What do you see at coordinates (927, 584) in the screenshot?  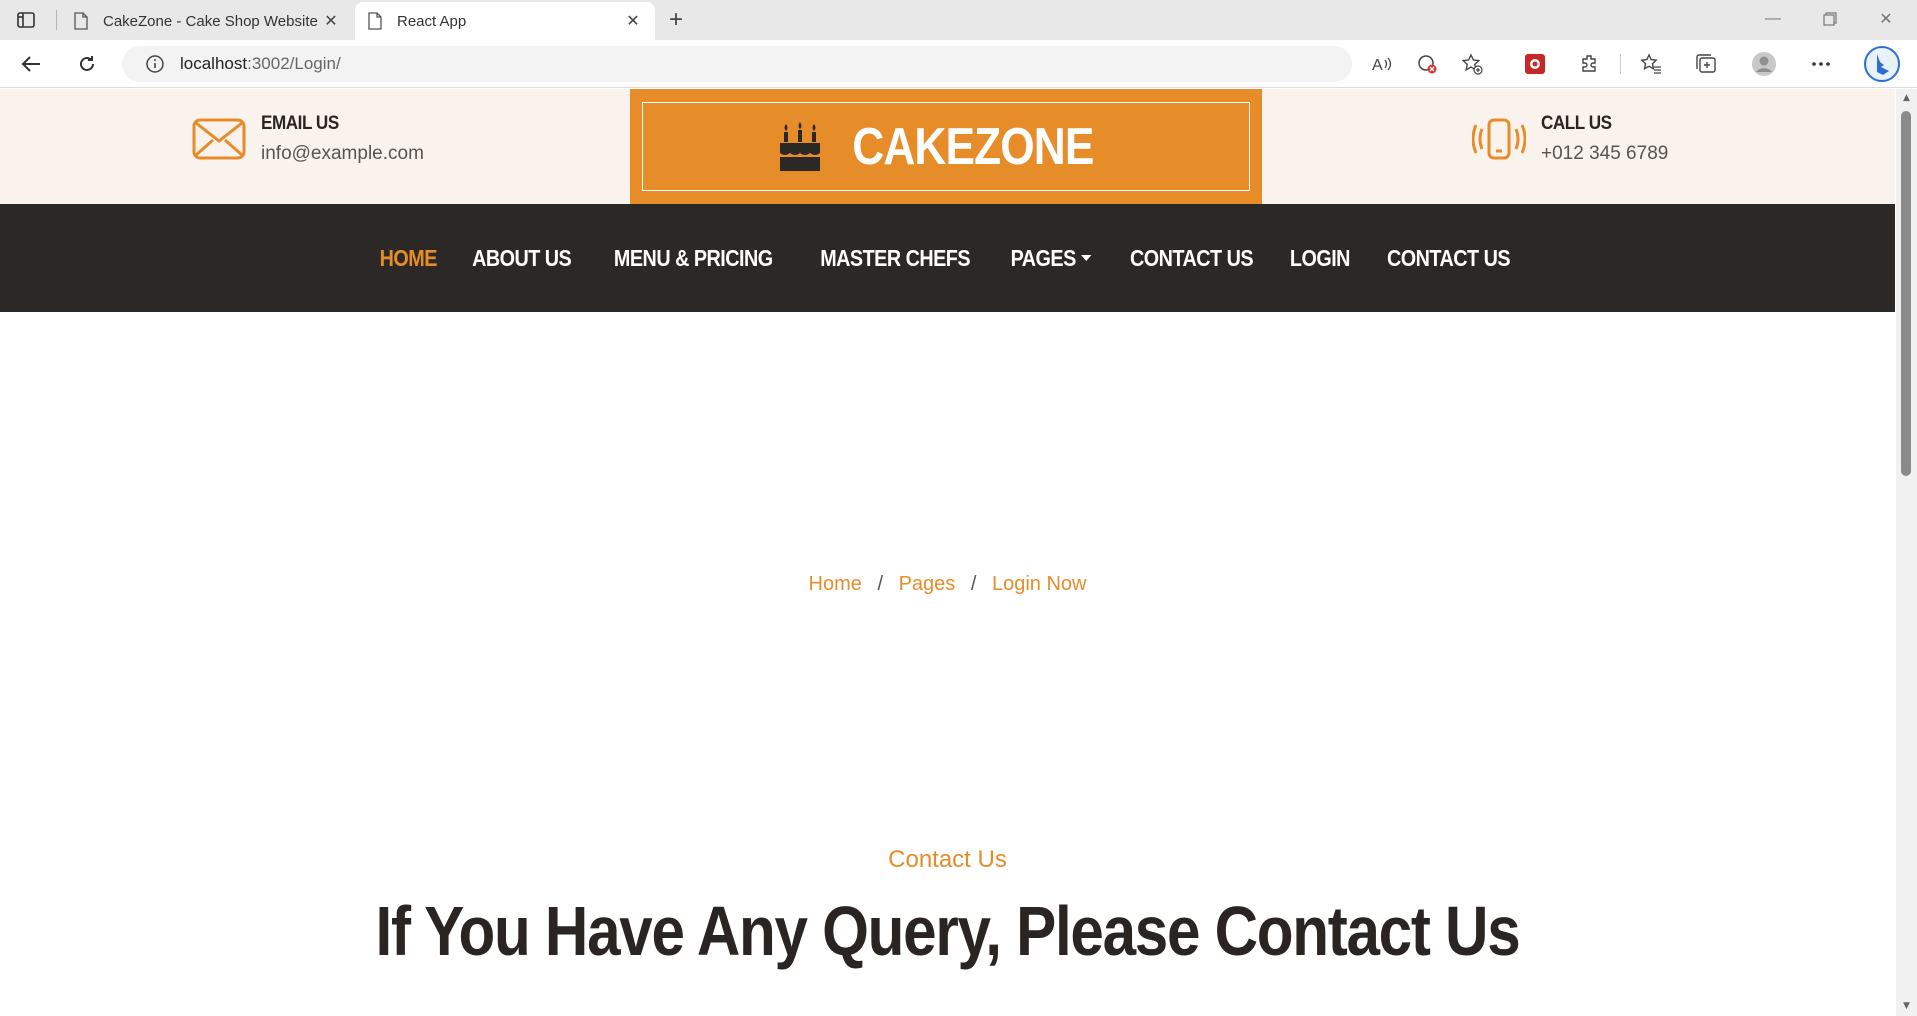 I see `breadcrumb-pages: Pages` at bounding box center [927, 584].